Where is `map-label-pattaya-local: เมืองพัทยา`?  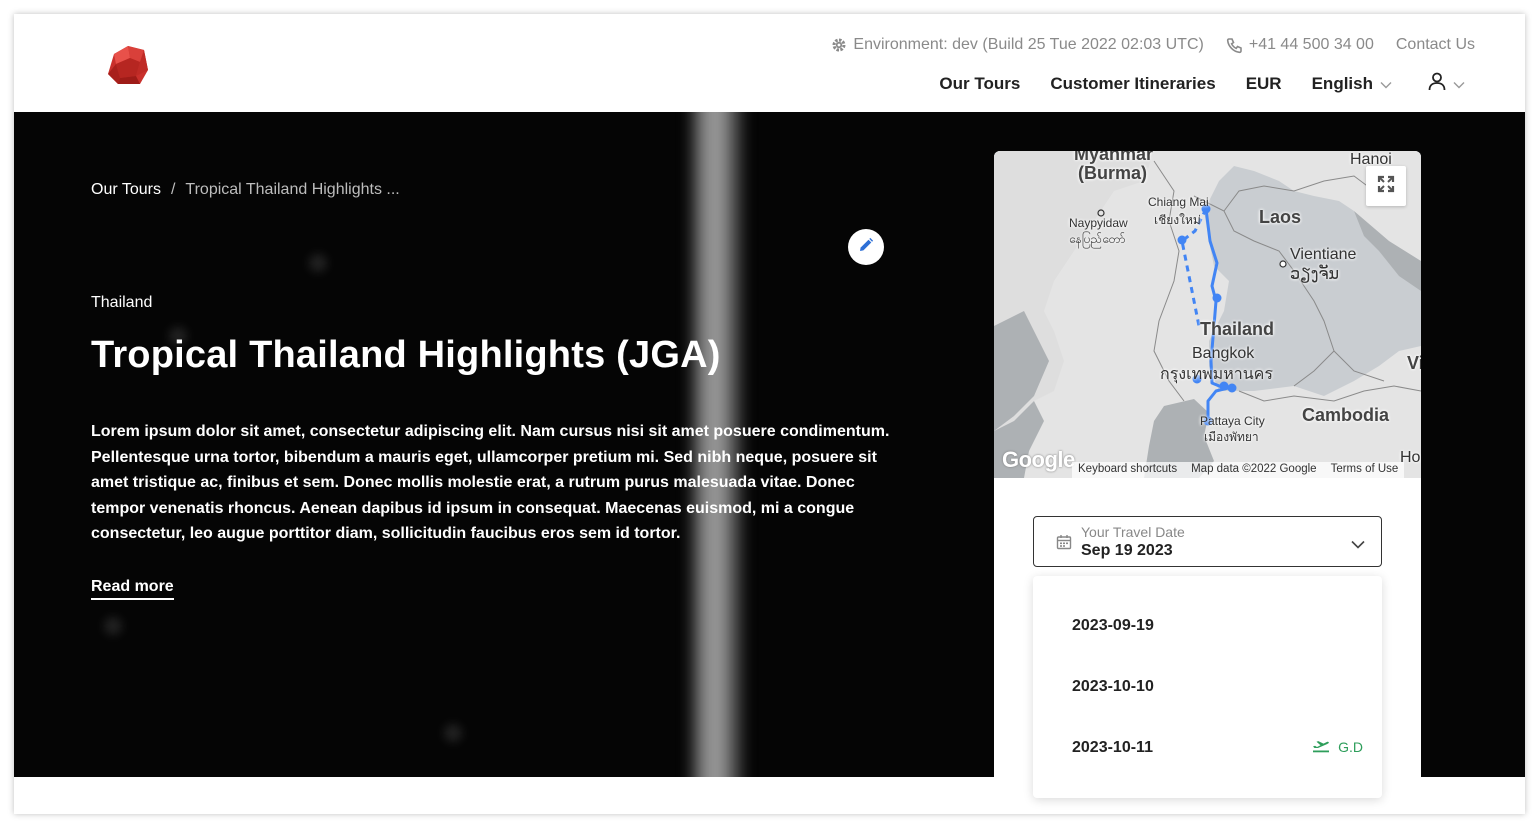
map-label-pattaya-local: เมืองพัทยา is located at coordinates (1231, 437).